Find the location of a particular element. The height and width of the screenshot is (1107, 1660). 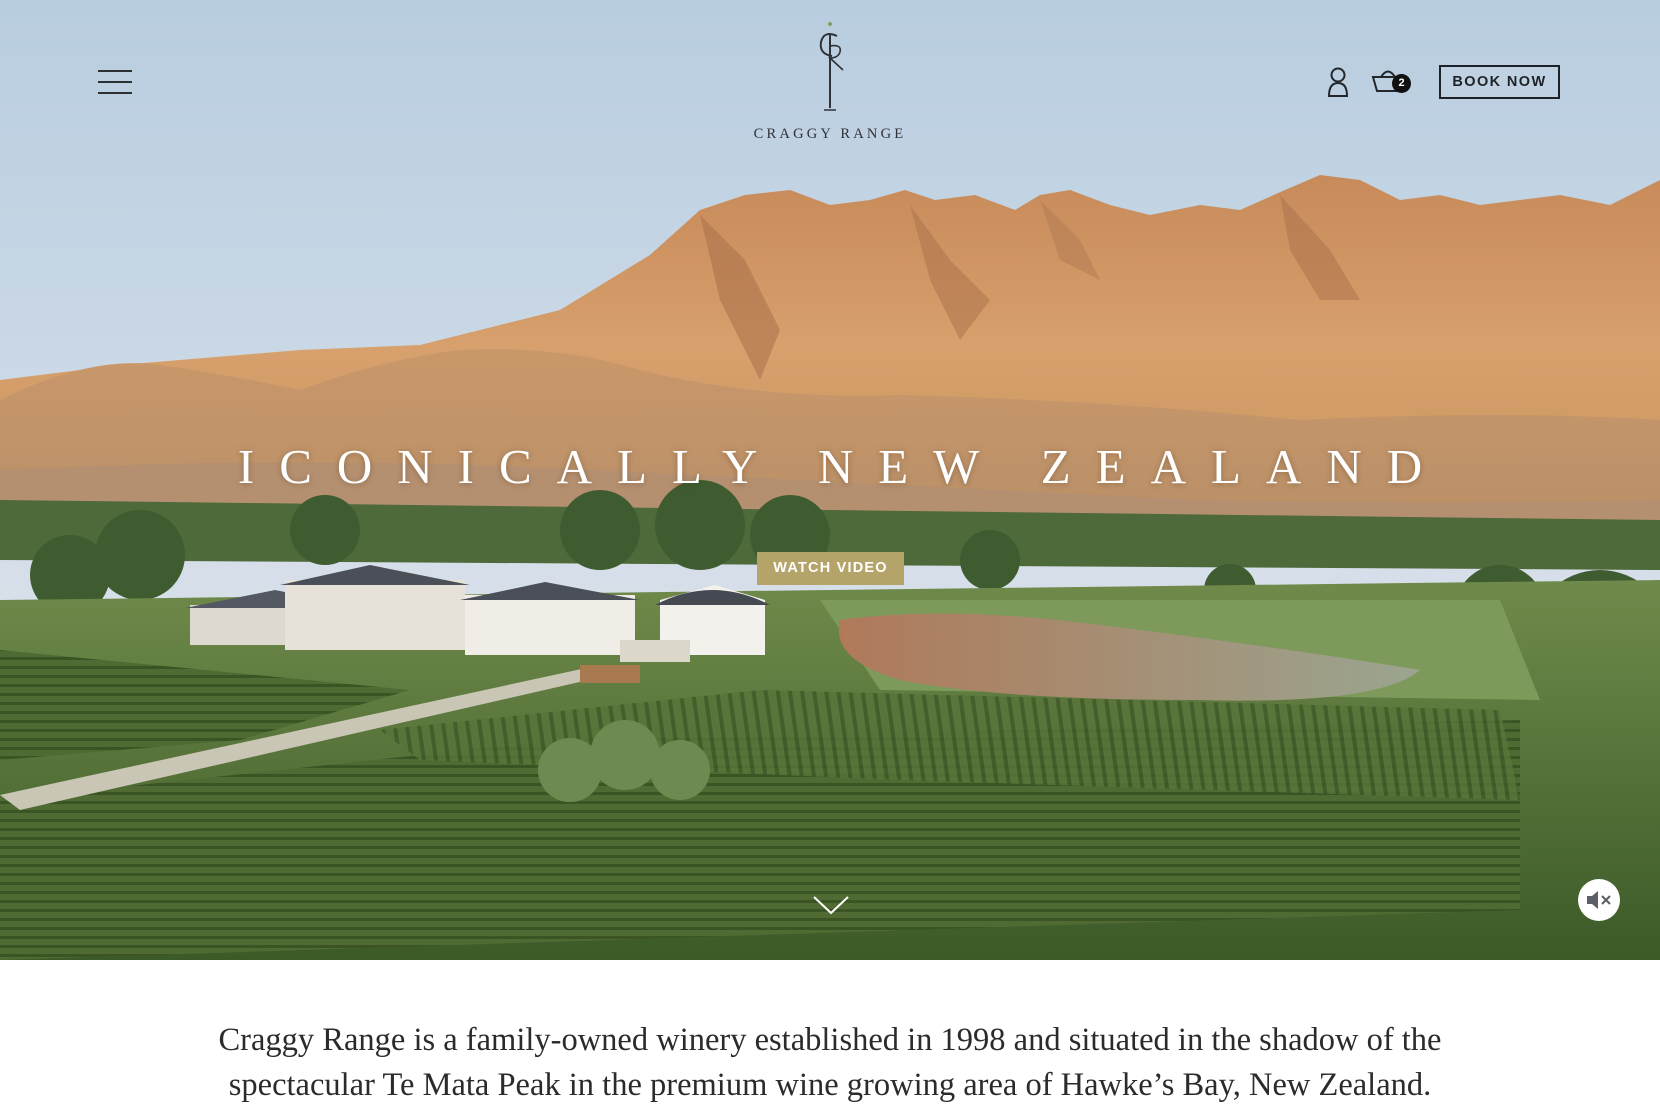

logo-wordmark: CRAGGY RANGE is located at coordinates (830, 134).